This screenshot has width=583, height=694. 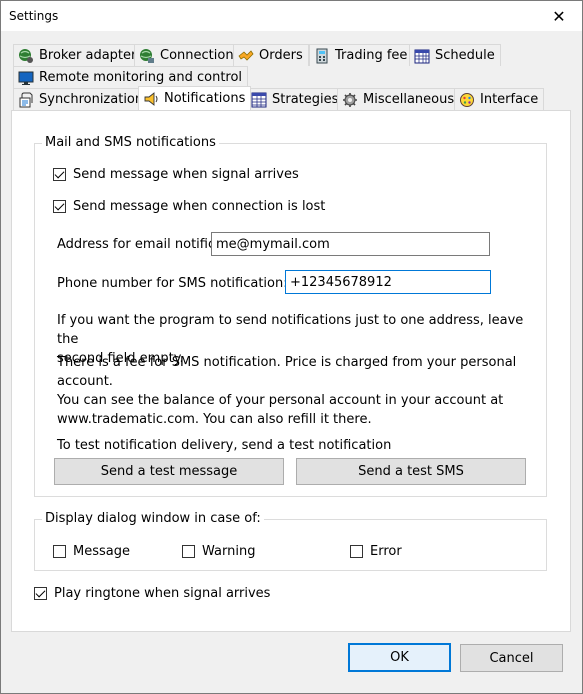 I want to click on tab-label: Synchronization, so click(x=91, y=99).